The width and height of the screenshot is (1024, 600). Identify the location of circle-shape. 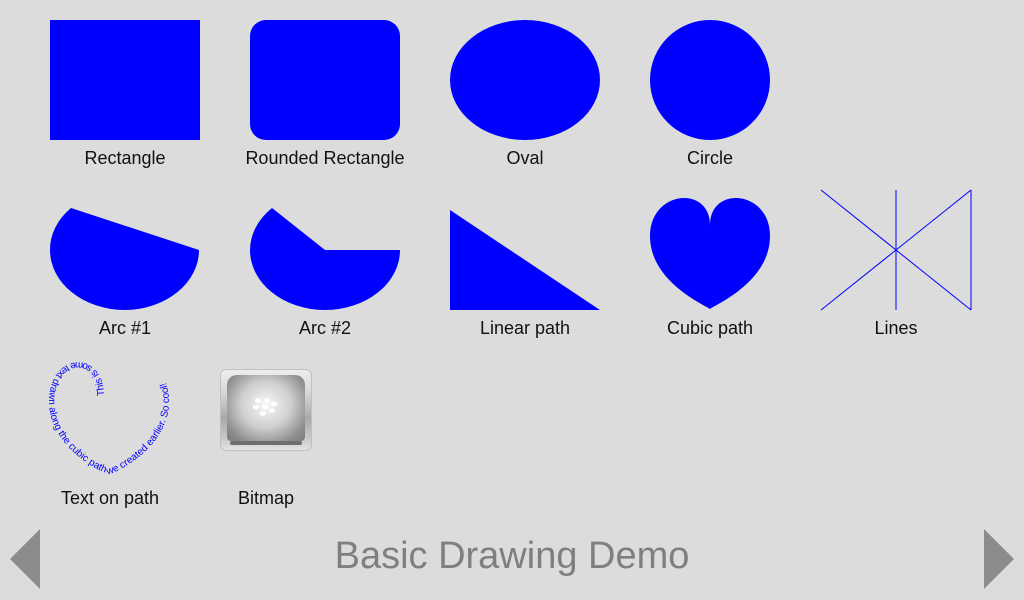
(710, 80).